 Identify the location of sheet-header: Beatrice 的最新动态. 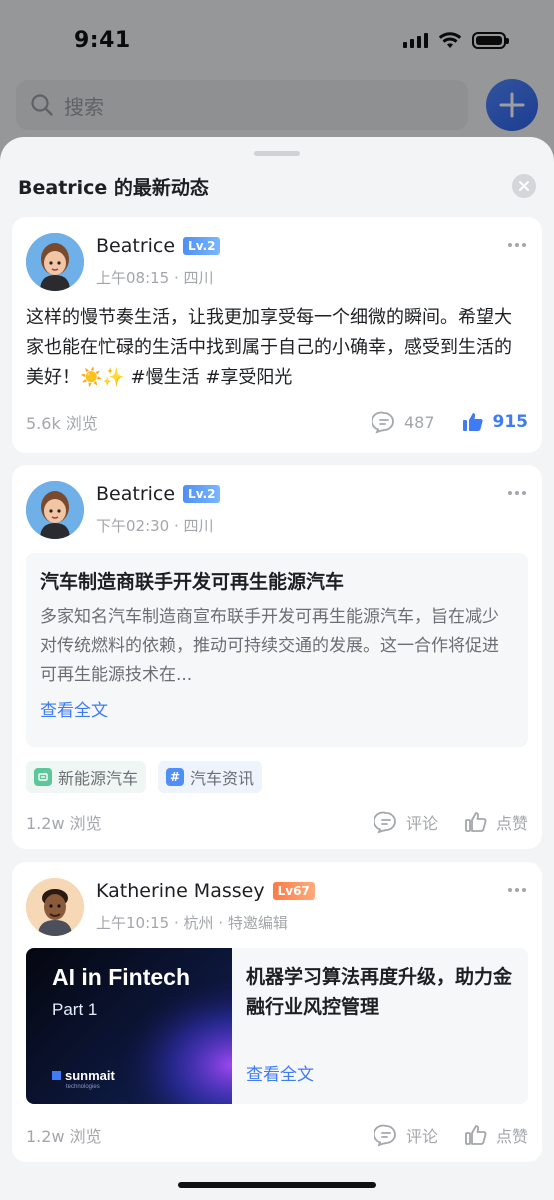
(277, 186).